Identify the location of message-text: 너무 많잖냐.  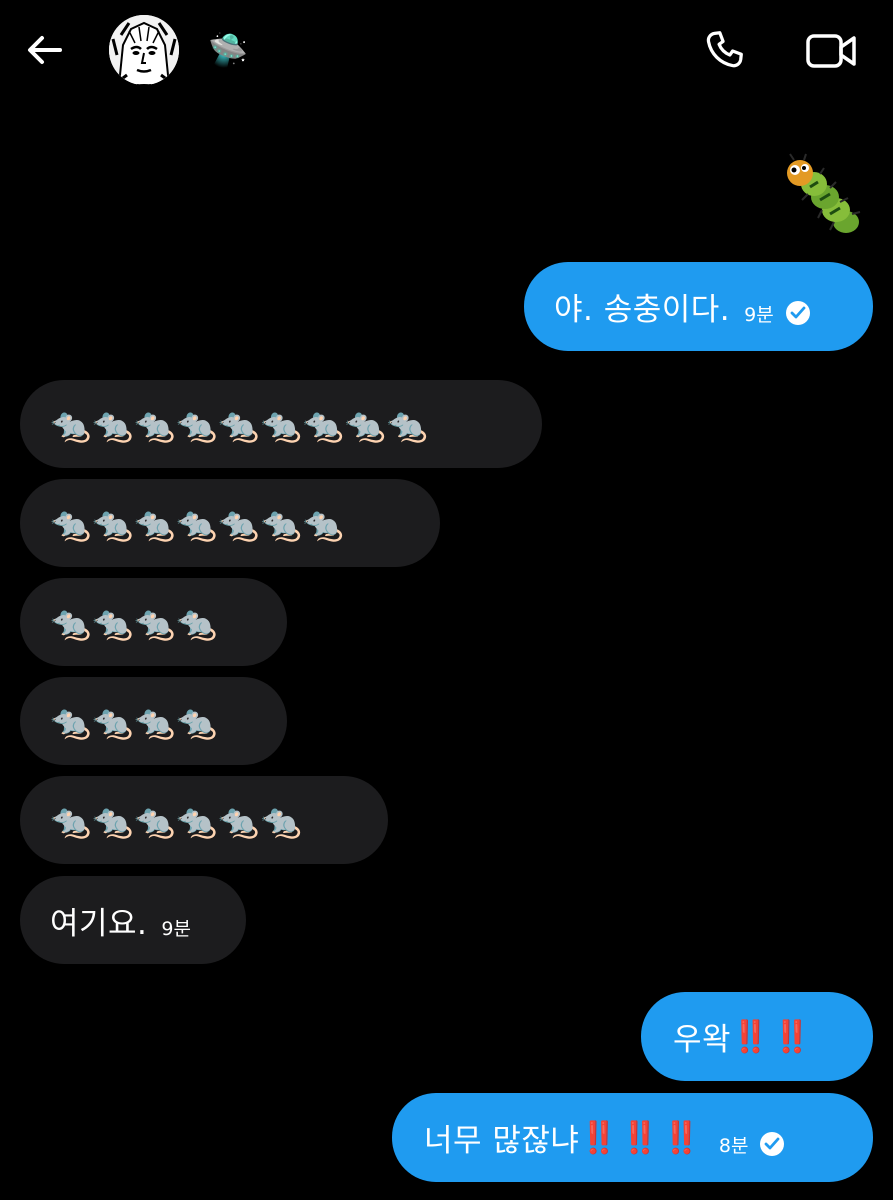
(502, 1141).